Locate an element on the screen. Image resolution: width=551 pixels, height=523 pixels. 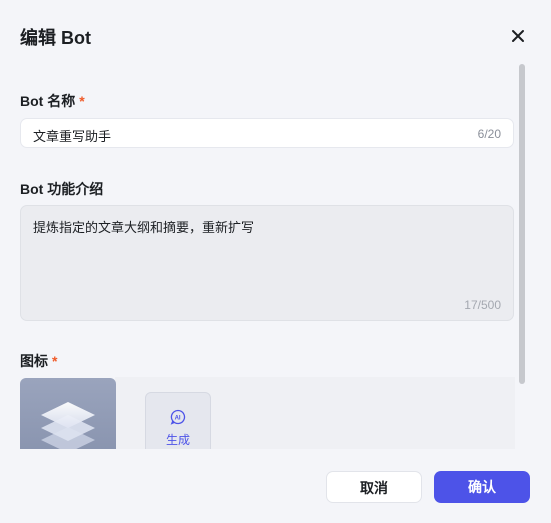
bot-description-value: 提炼指定的文章大纲和摘要，重新扩写 is located at coordinates (144, 227).